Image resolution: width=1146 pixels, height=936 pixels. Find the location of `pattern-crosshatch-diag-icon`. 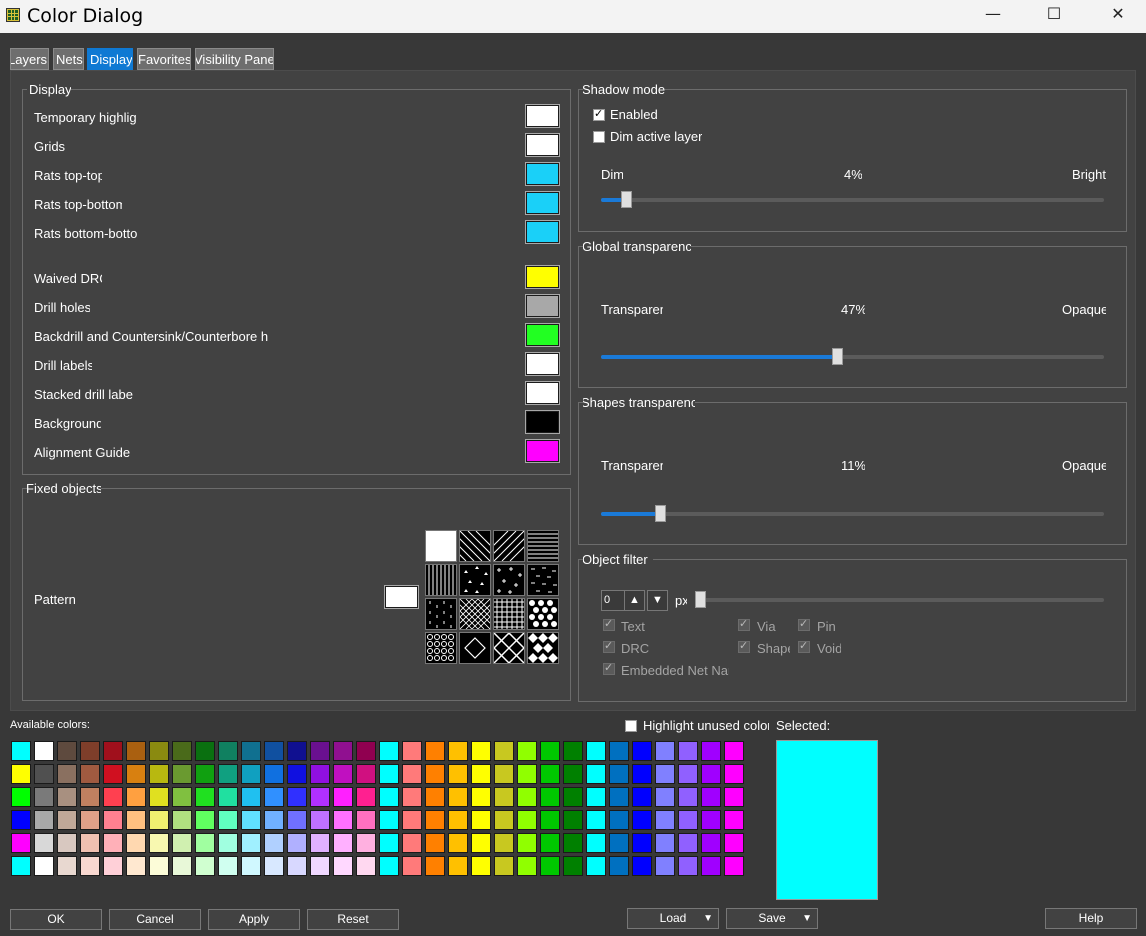

pattern-crosshatch-diag-icon is located at coordinates (475, 614).